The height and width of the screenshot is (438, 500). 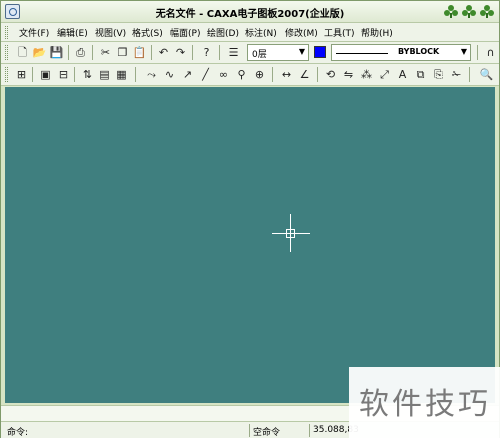 I want to click on maximize-button, so click(x=469, y=11).